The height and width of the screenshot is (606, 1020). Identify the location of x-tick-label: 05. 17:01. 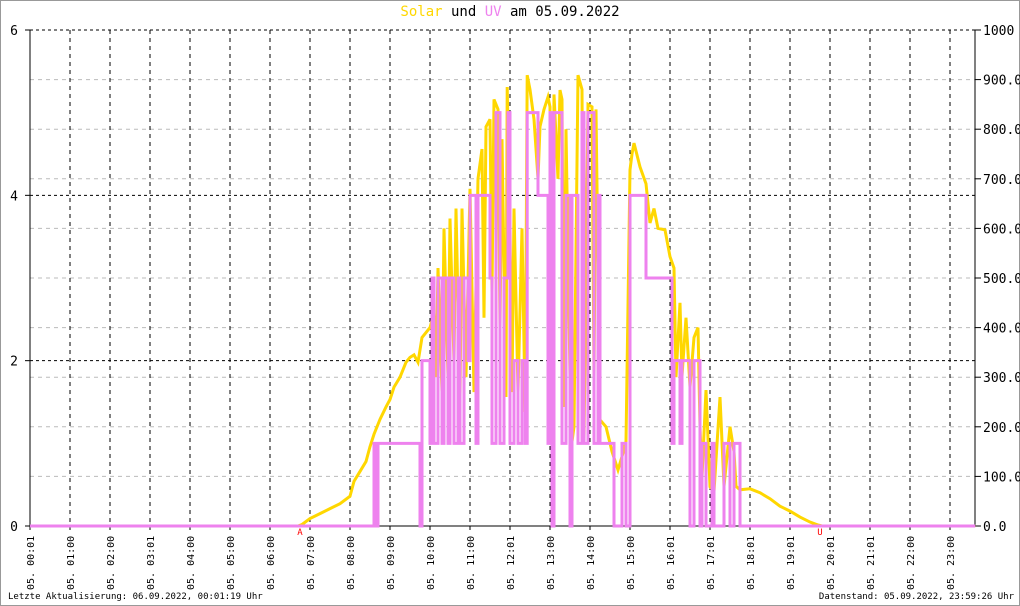
(711, 563).